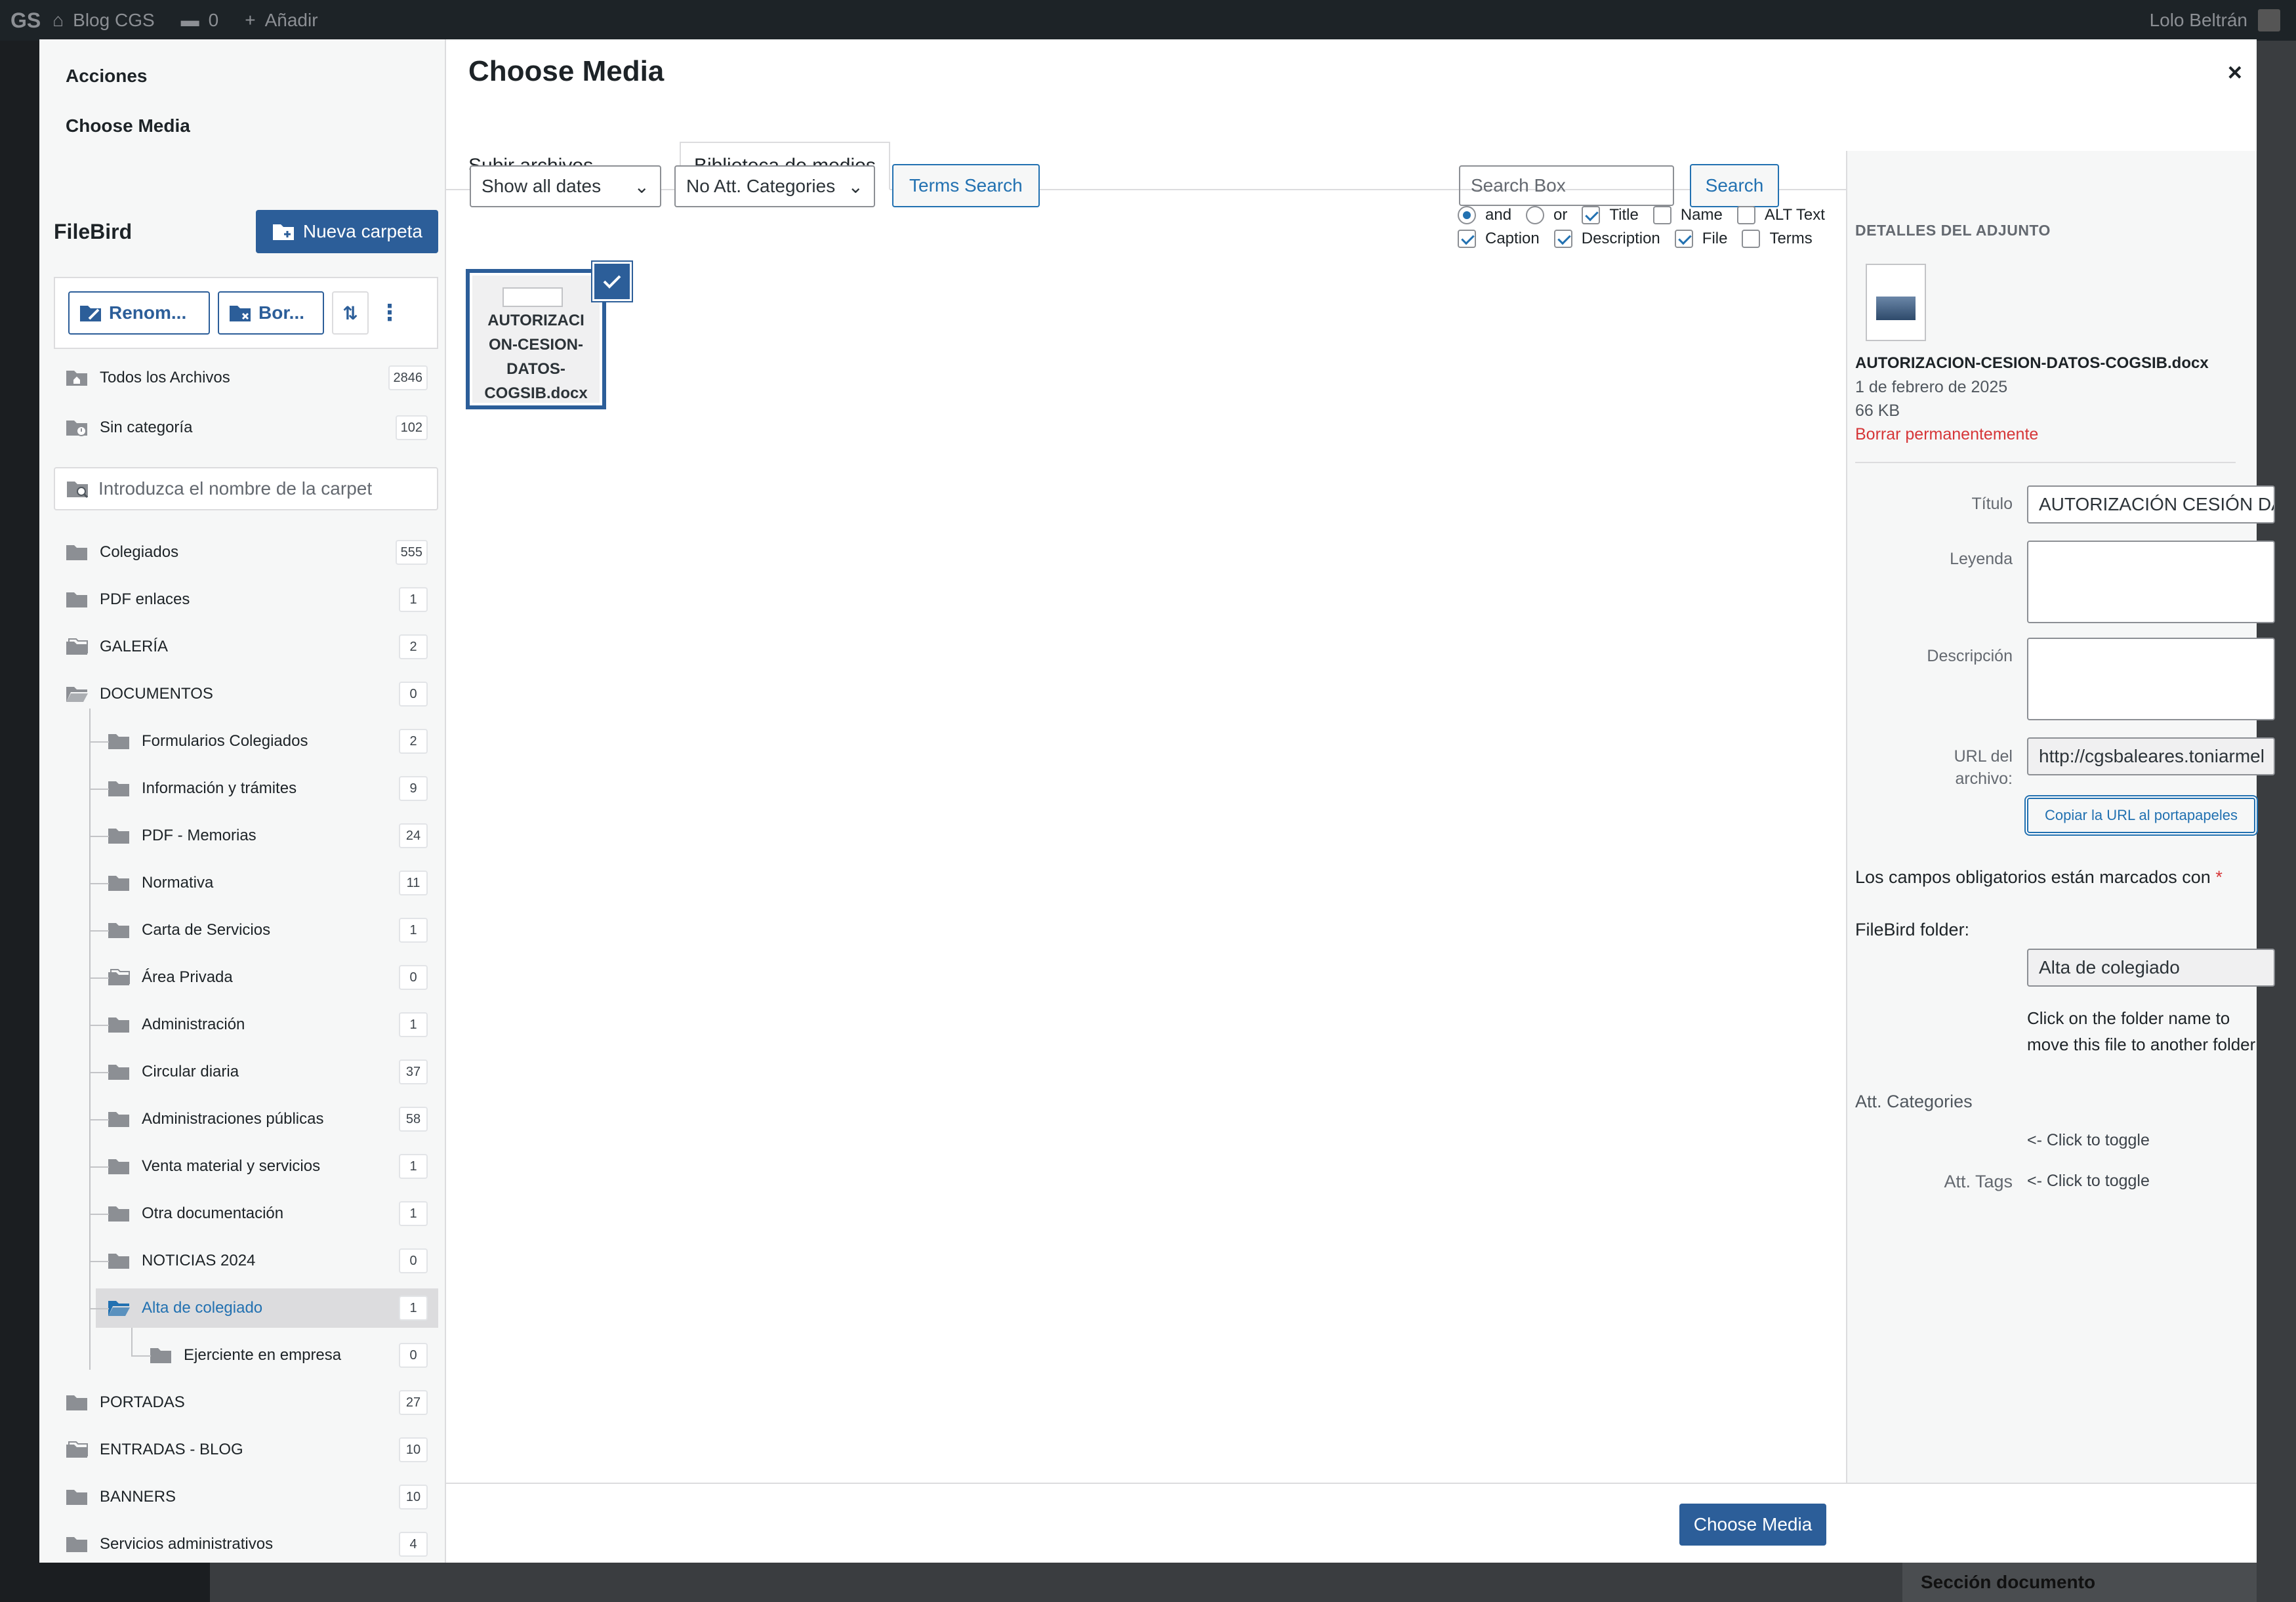 Image resolution: width=2296 pixels, height=1602 pixels. What do you see at coordinates (2219, 877) in the screenshot?
I see `required-asterisk: *` at bounding box center [2219, 877].